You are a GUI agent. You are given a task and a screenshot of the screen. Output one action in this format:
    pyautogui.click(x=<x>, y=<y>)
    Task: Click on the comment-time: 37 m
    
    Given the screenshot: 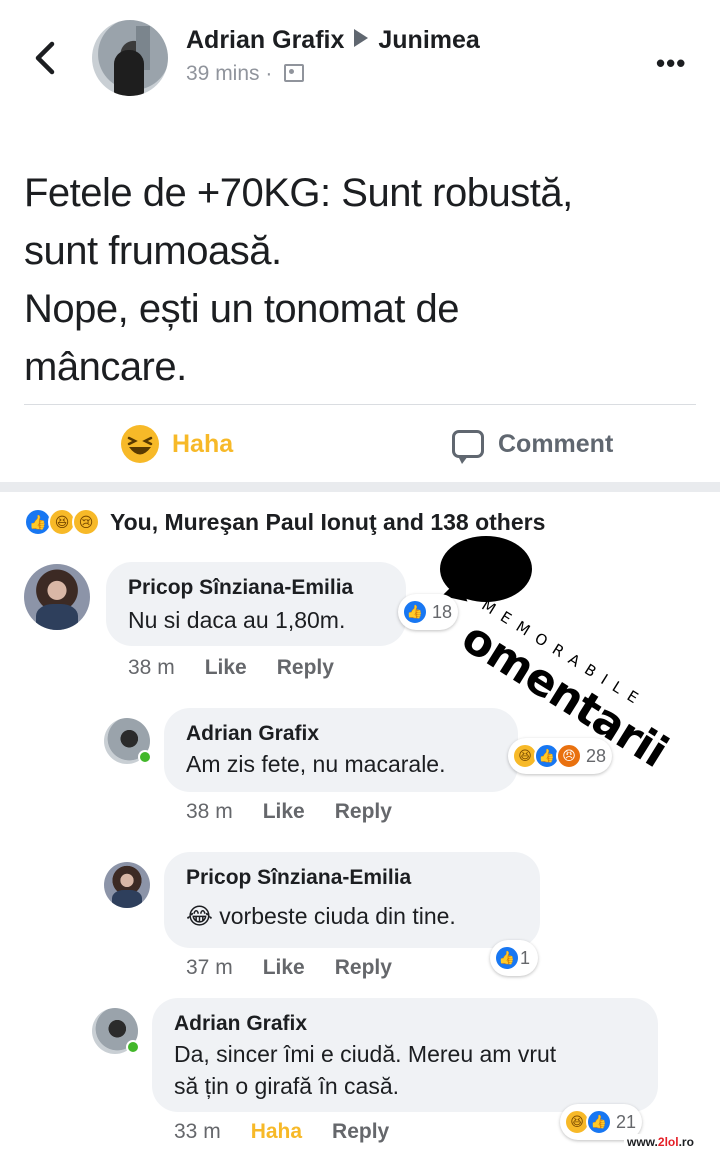 What is the action you would take?
    pyautogui.click(x=209, y=967)
    